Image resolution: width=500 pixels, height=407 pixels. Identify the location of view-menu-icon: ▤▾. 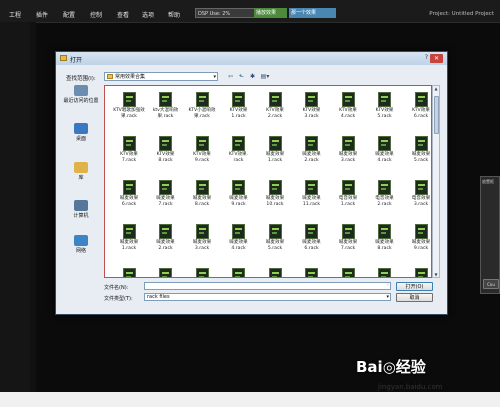
(265, 76).